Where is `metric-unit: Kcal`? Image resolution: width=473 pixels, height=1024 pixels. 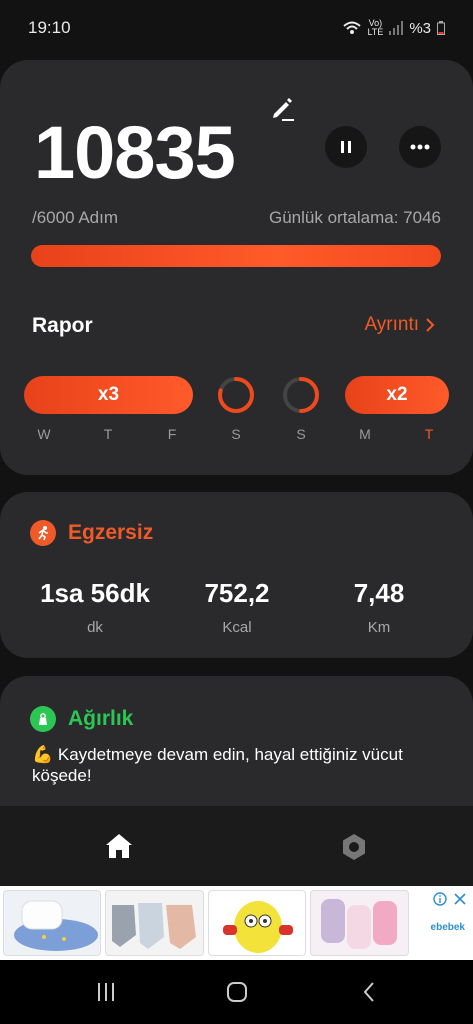
metric-unit: Kcal is located at coordinates (237, 627).